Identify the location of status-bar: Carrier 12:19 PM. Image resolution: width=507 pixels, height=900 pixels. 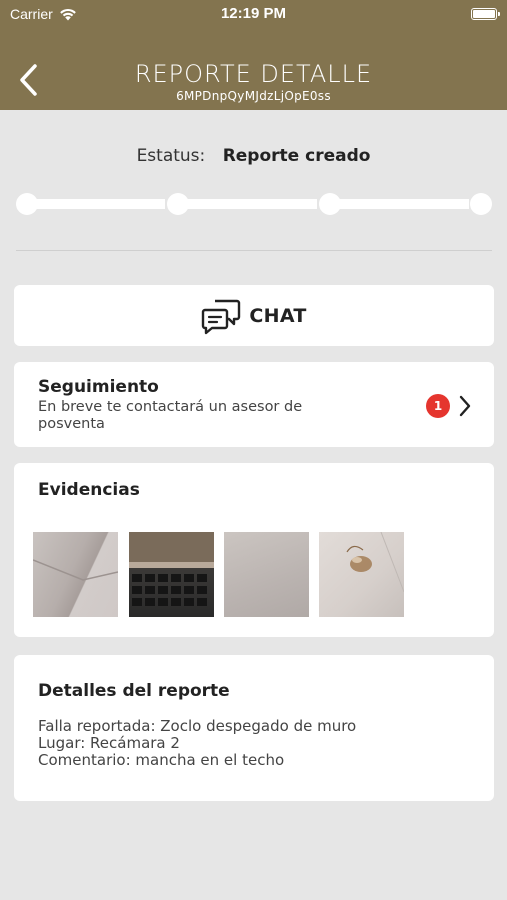
(253, 15).